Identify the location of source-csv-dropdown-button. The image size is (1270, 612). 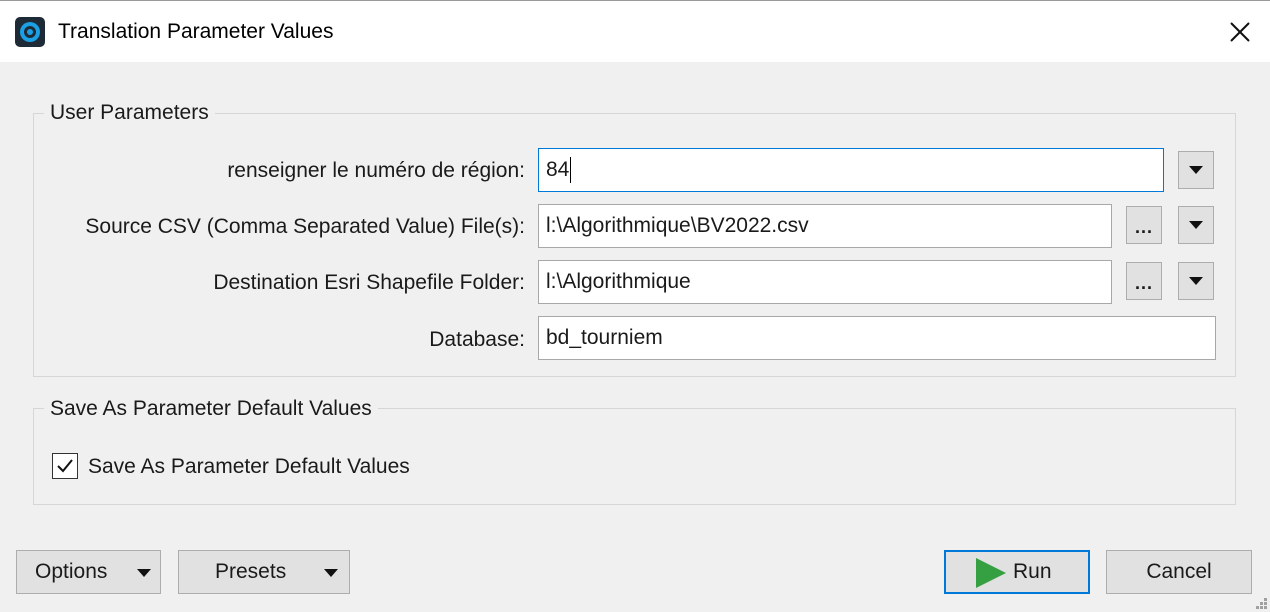
(1196, 225).